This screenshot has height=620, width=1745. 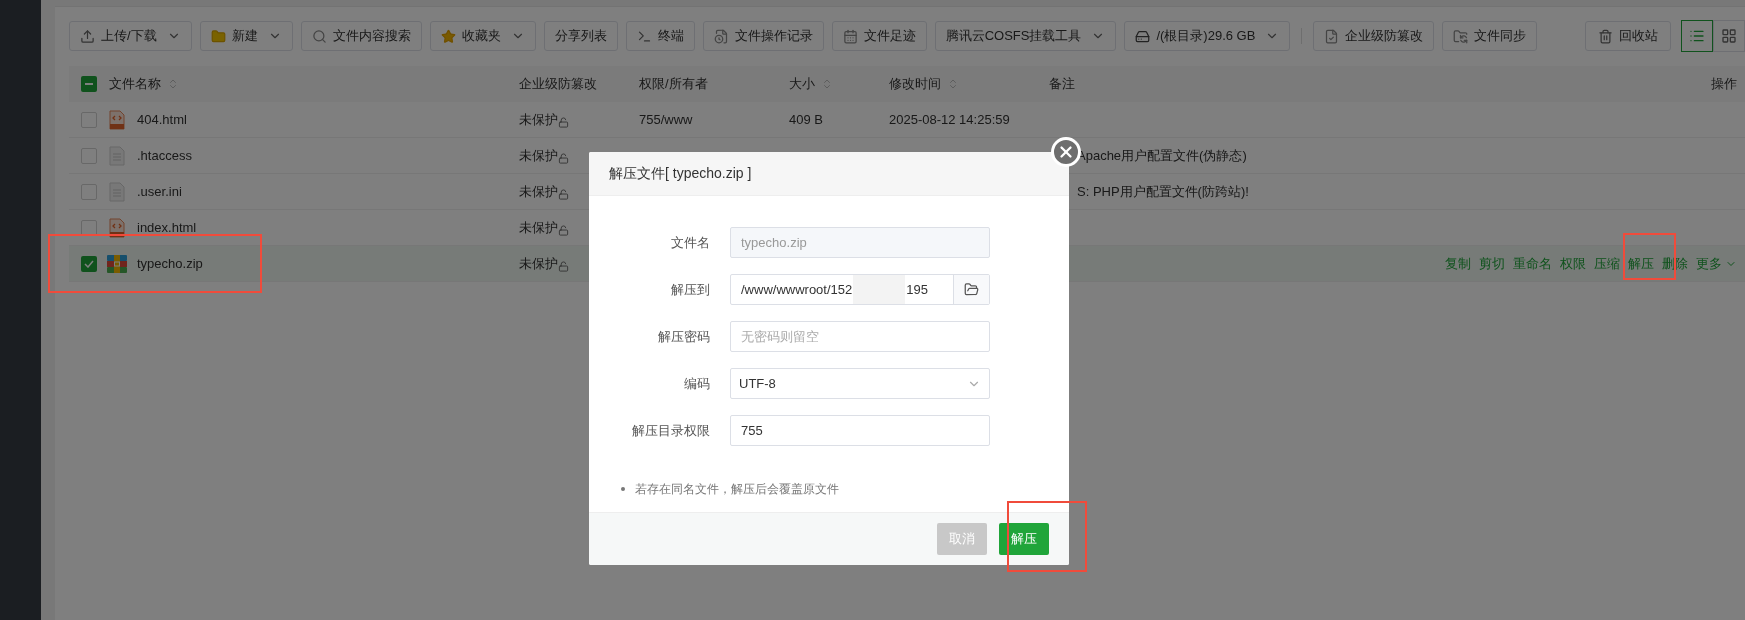 What do you see at coordinates (680, 173) in the screenshot?
I see `dialog-title: 解压文件[ typecho.zip ]` at bounding box center [680, 173].